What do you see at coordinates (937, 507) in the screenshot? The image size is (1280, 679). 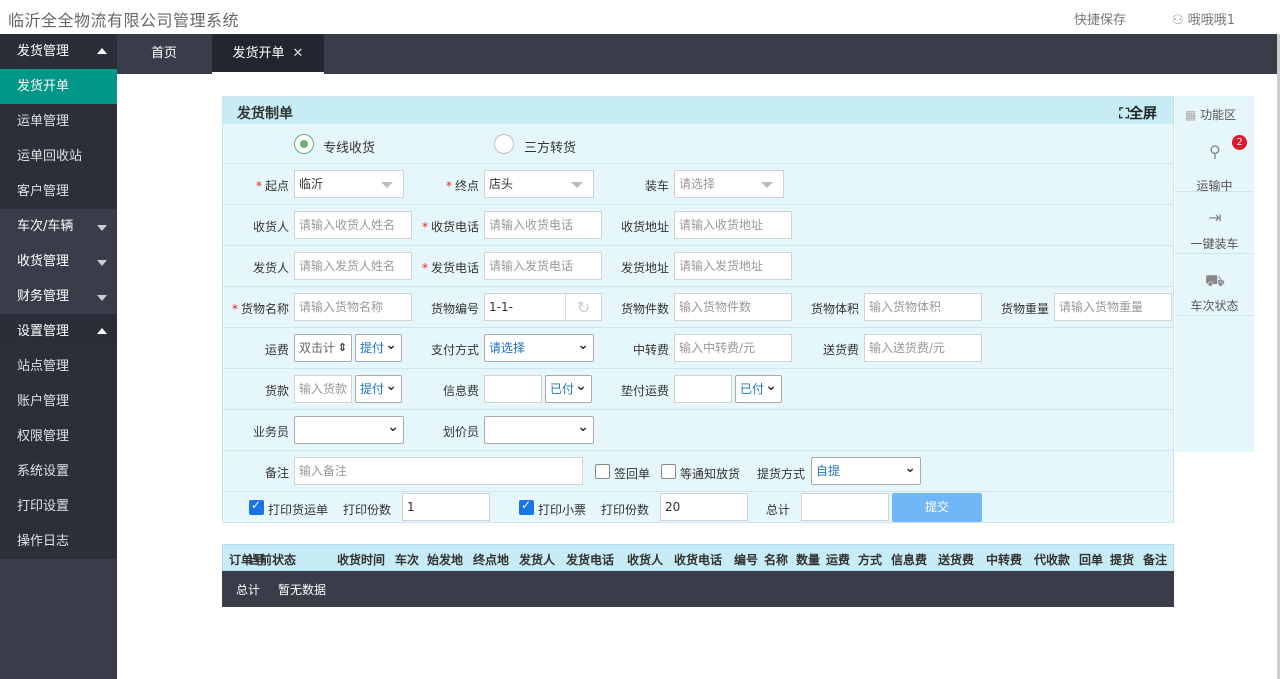 I see `submit-button: 提交` at bounding box center [937, 507].